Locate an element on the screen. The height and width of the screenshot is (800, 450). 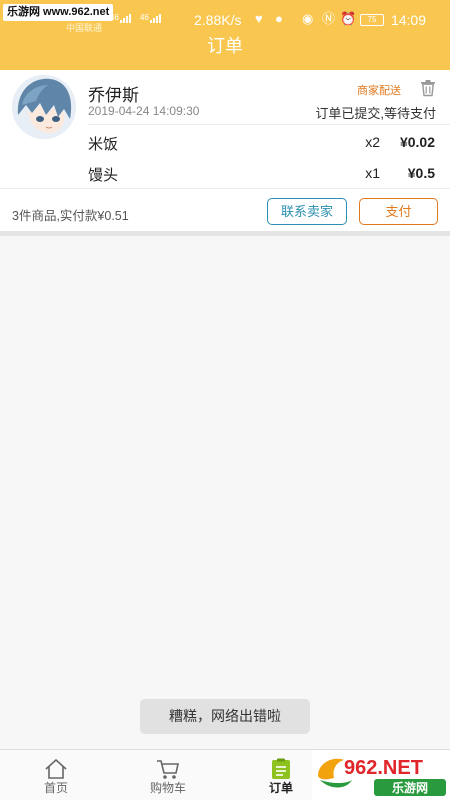
alarm-icon: ⏰ is located at coordinates (348, 18).